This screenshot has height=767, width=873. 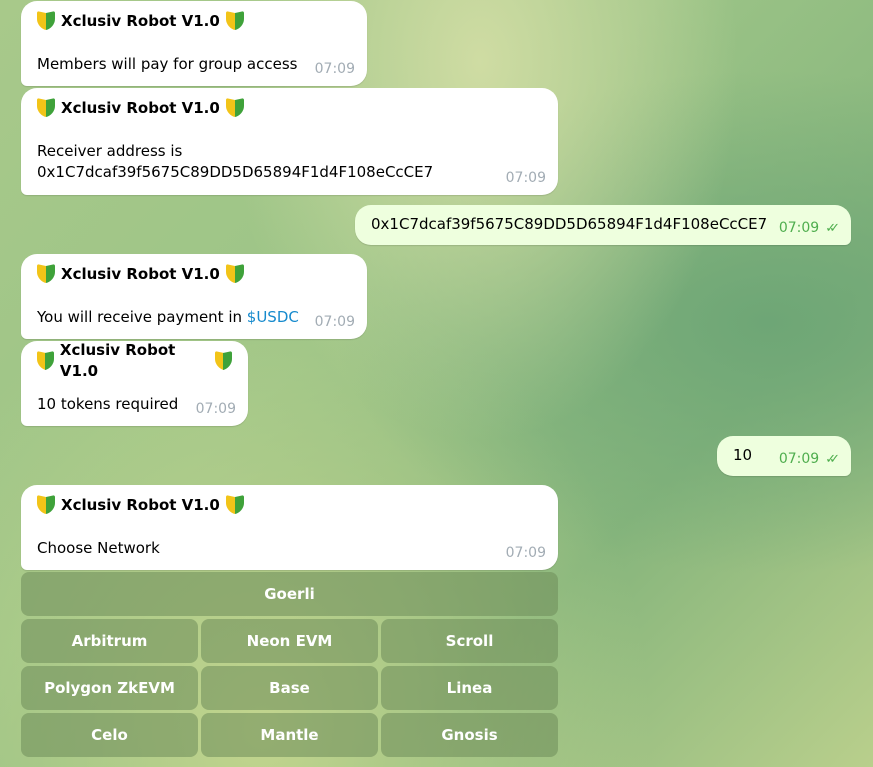 What do you see at coordinates (167, 64) in the screenshot?
I see `message-text: Members will pay for group access` at bounding box center [167, 64].